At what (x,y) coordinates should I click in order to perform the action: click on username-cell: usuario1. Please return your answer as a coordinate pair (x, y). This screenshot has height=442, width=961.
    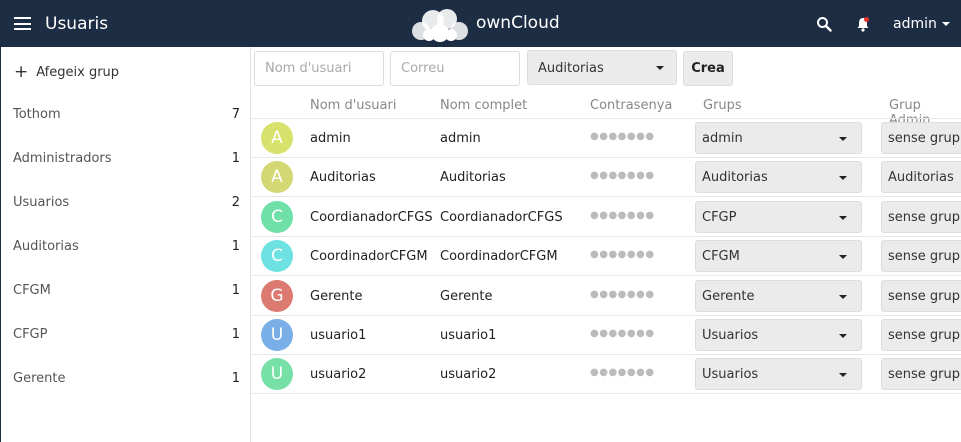
    Looking at the image, I should click on (338, 335).